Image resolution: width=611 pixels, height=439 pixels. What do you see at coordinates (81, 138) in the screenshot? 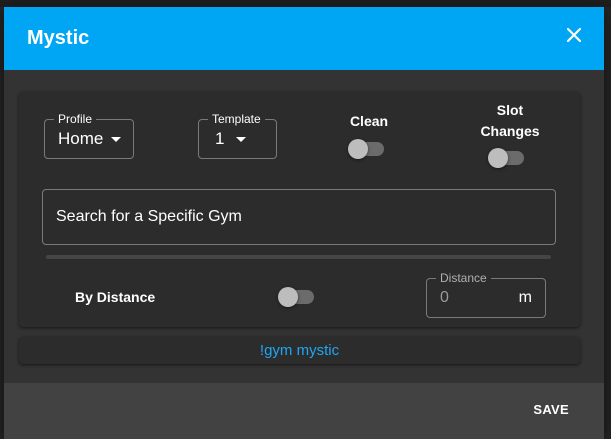
I see `profile-select-value: Home` at bounding box center [81, 138].